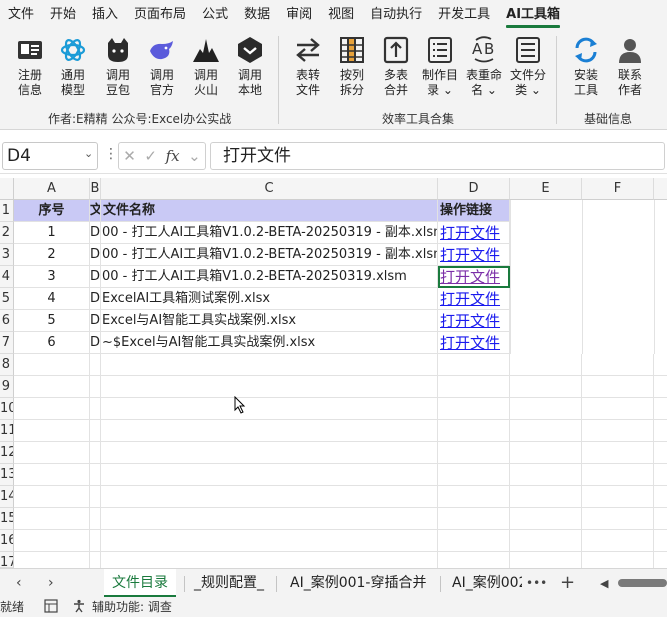 This screenshot has height=617, width=667. What do you see at coordinates (642, 583) in the screenshot?
I see `horizontal-scrollbar-thumb` at bounding box center [642, 583].